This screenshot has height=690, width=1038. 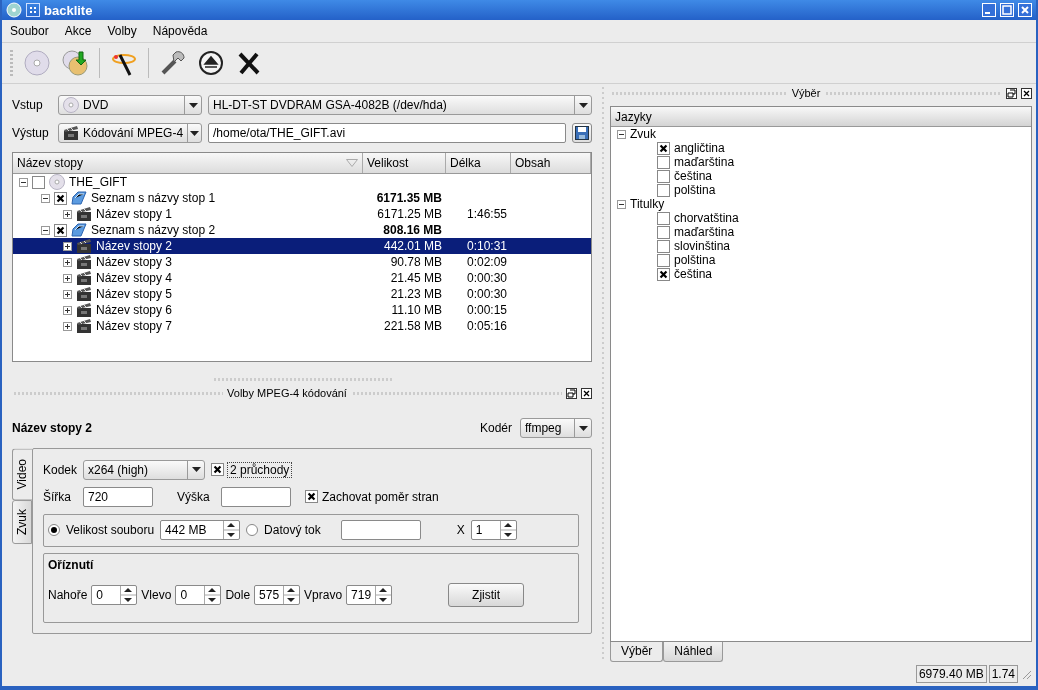 I want to click on encoder-label: Kodér, so click(x=495, y=428).